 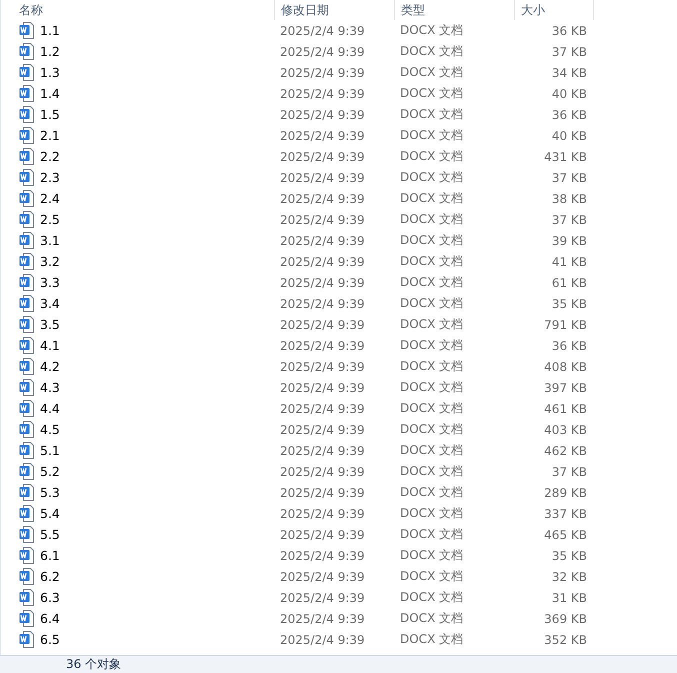 What do you see at coordinates (50, 240) in the screenshot?
I see `file-name: 3.1` at bounding box center [50, 240].